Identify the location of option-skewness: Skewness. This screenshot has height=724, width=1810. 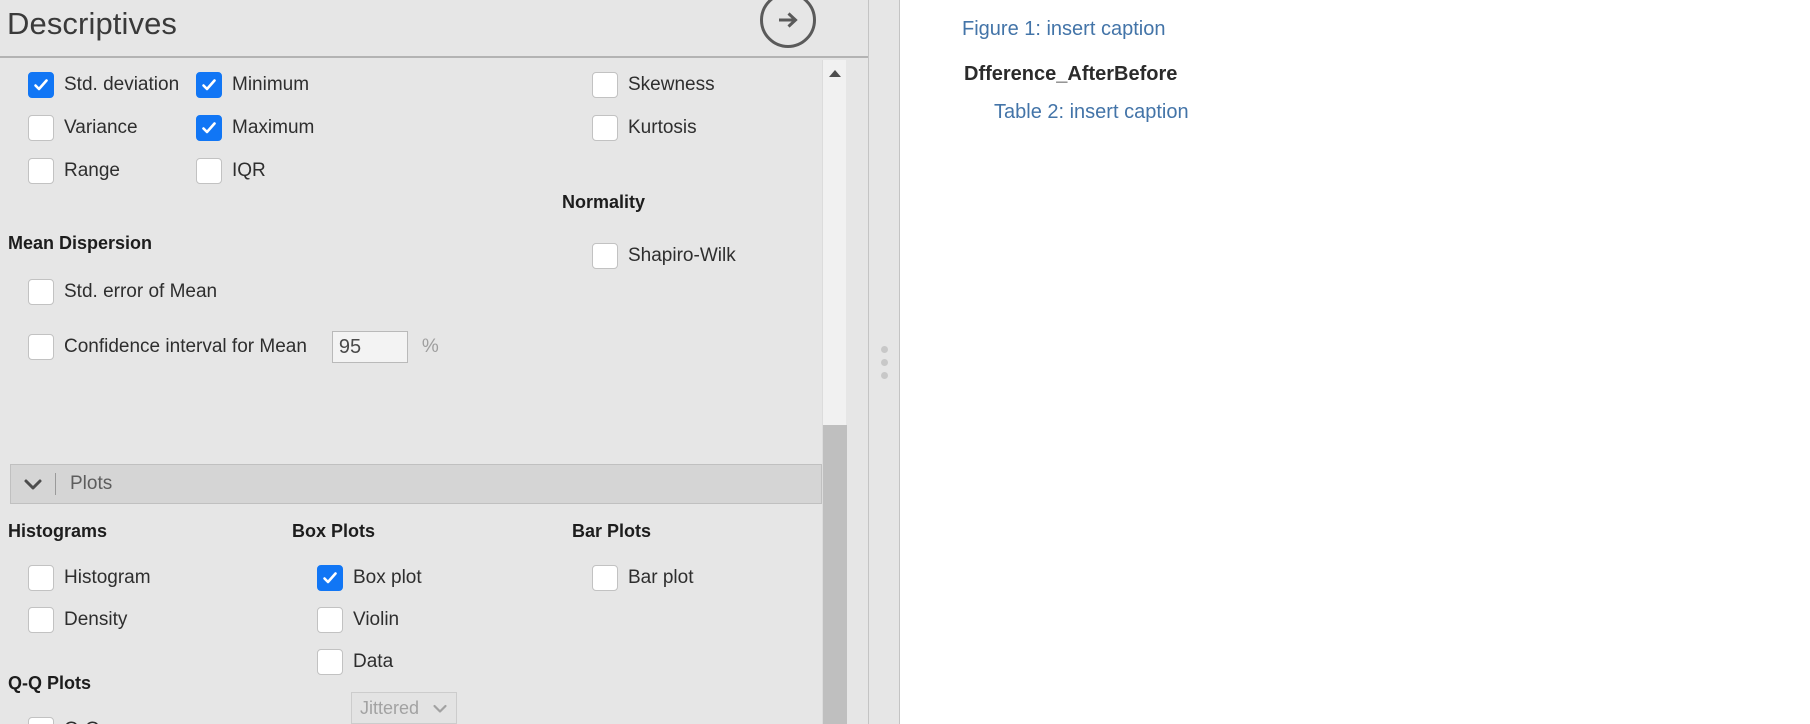
(653, 85).